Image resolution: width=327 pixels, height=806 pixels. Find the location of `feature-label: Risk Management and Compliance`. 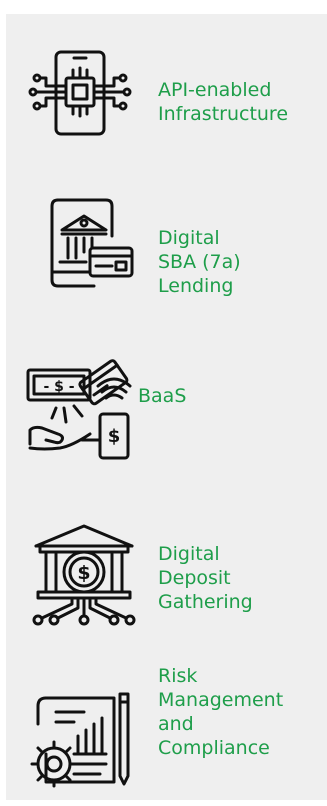

feature-label: Risk Management and Compliance is located at coordinates (221, 712).